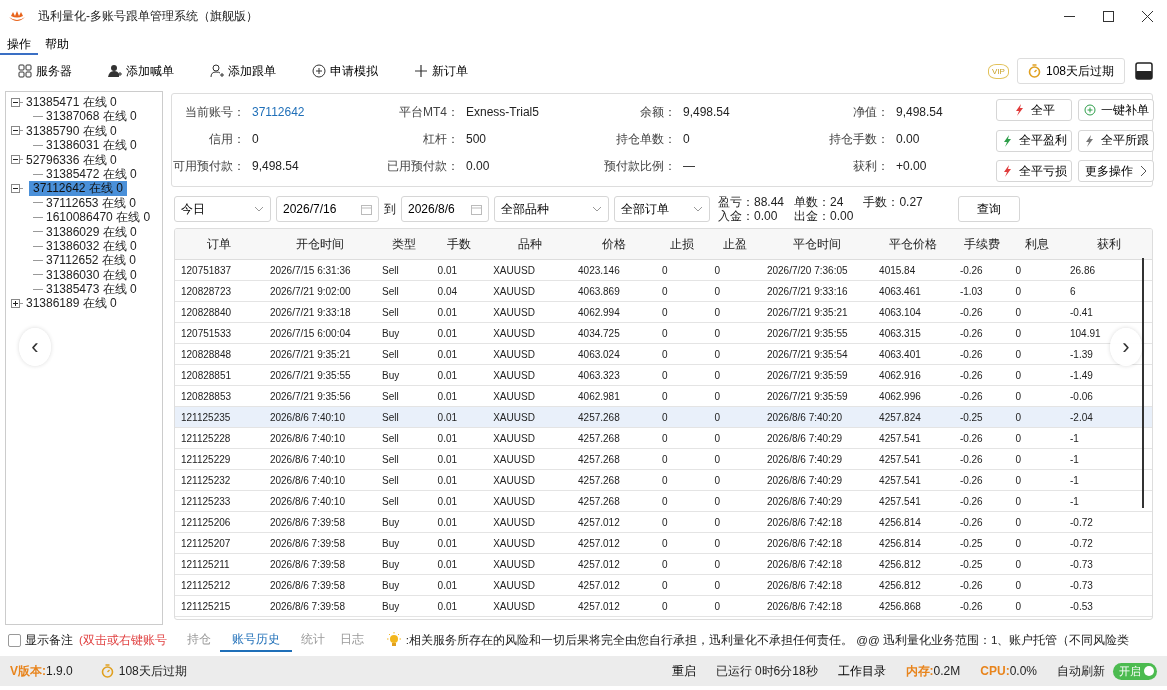 This screenshot has height=690, width=1167. Describe the element at coordinates (14, 640) in the screenshot. I see `checkbox` at that location.